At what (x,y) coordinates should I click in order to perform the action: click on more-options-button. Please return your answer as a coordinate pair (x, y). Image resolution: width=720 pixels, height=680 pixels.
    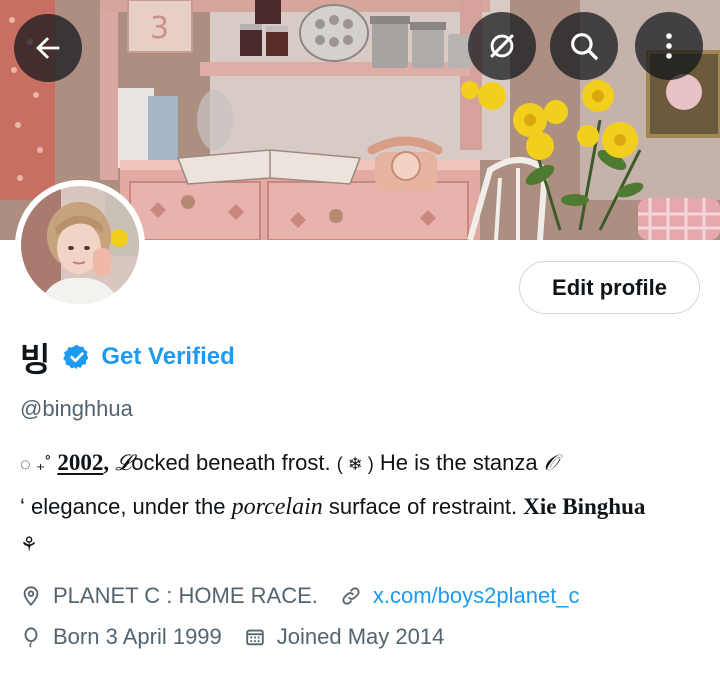
    Looking at the image, I should click on (669, 46).